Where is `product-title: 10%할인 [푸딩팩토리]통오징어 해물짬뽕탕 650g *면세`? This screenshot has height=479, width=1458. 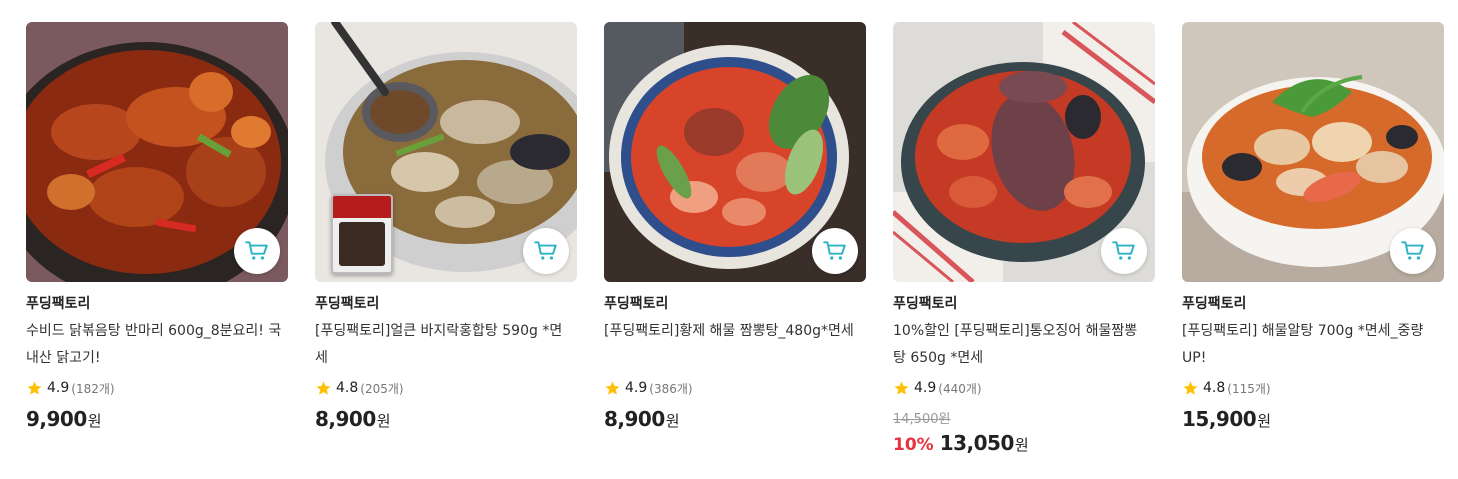
product-title: 10%할인 [푸딩팩토리]통오징어 해물짬뽕탕 650g *면세 is located at coordinates (1024, 345).